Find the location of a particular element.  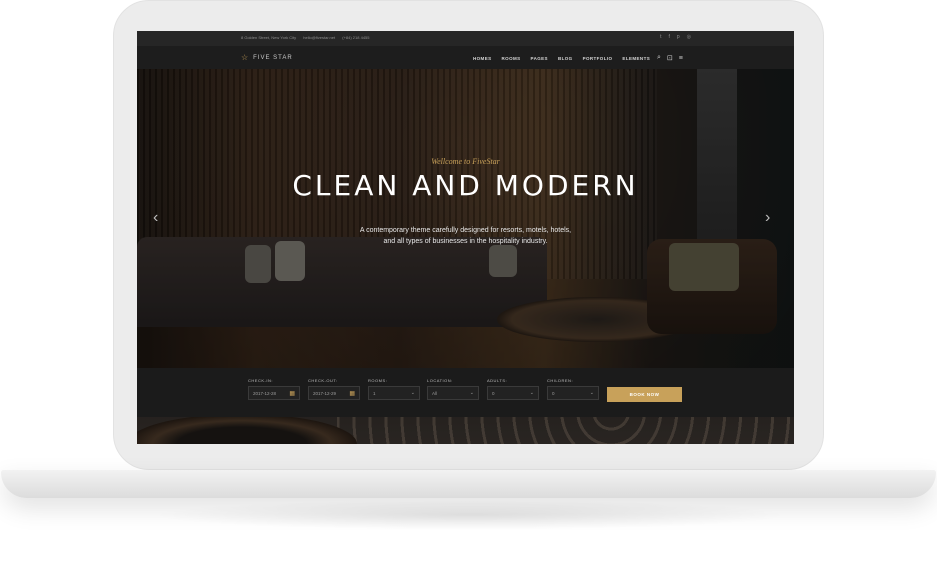

site-logo: ☆ FIVE STAR is located at coordinates (267, 58).